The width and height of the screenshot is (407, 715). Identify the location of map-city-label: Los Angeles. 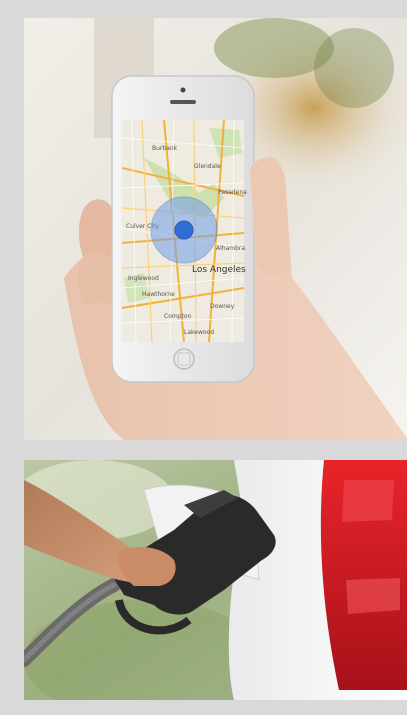
(219, 270).